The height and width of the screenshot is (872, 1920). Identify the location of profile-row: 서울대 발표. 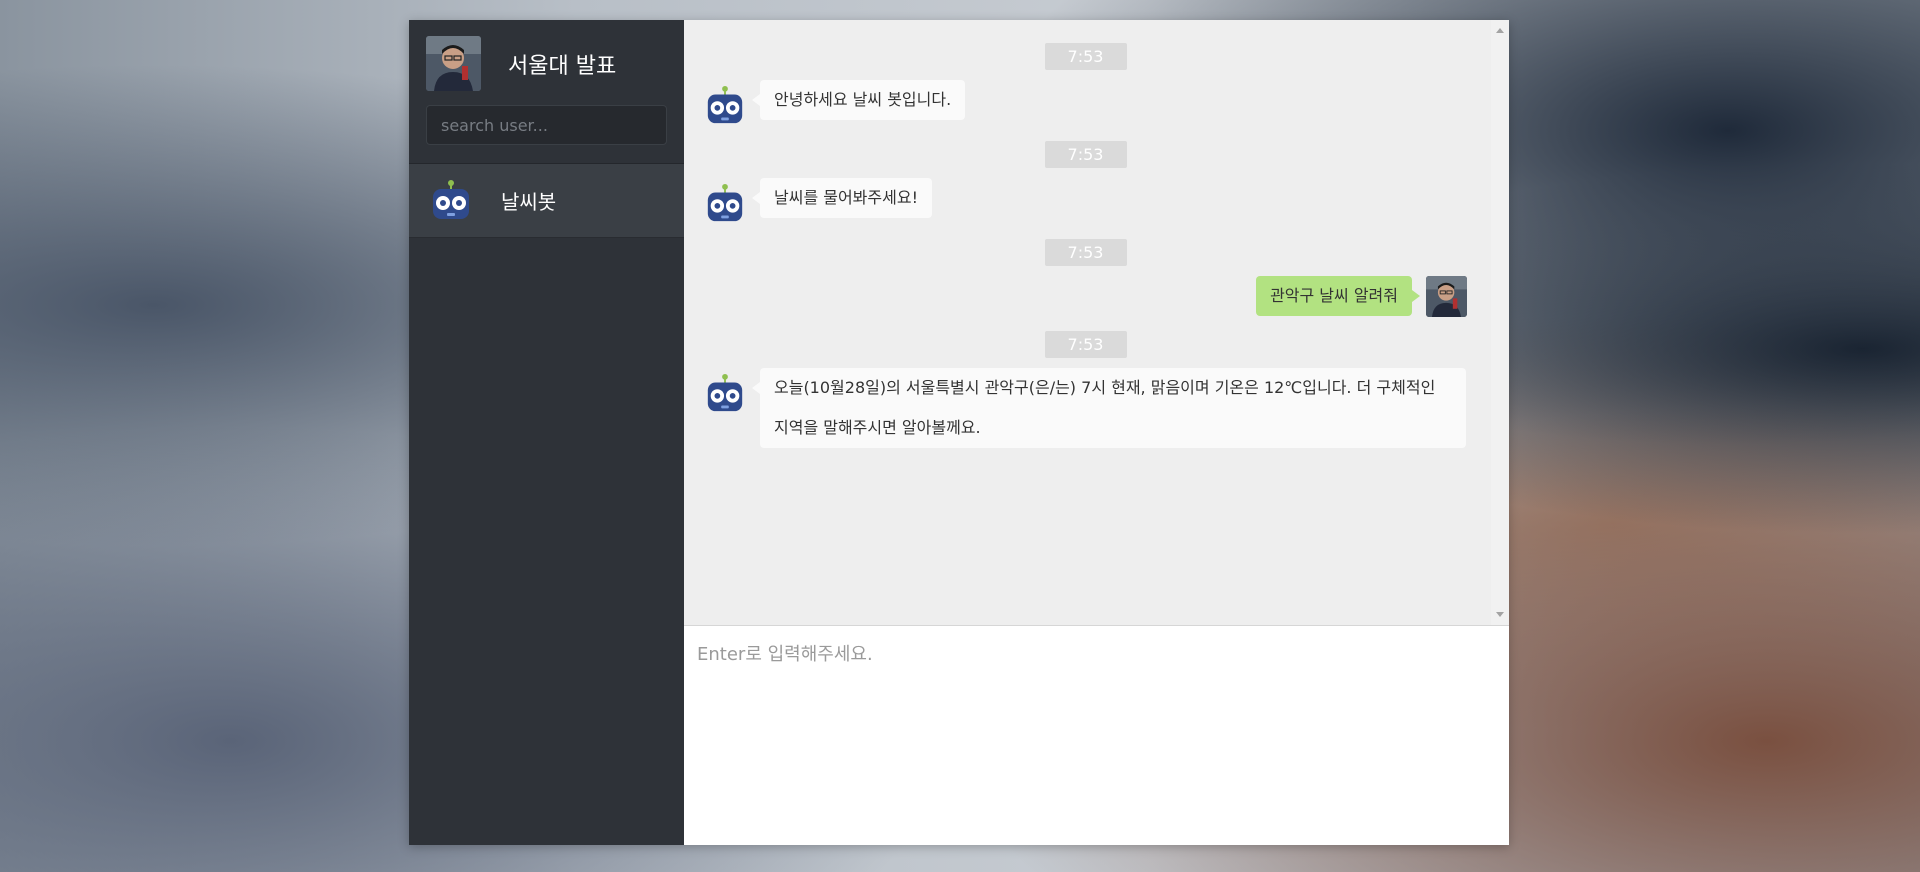
(546, 63).